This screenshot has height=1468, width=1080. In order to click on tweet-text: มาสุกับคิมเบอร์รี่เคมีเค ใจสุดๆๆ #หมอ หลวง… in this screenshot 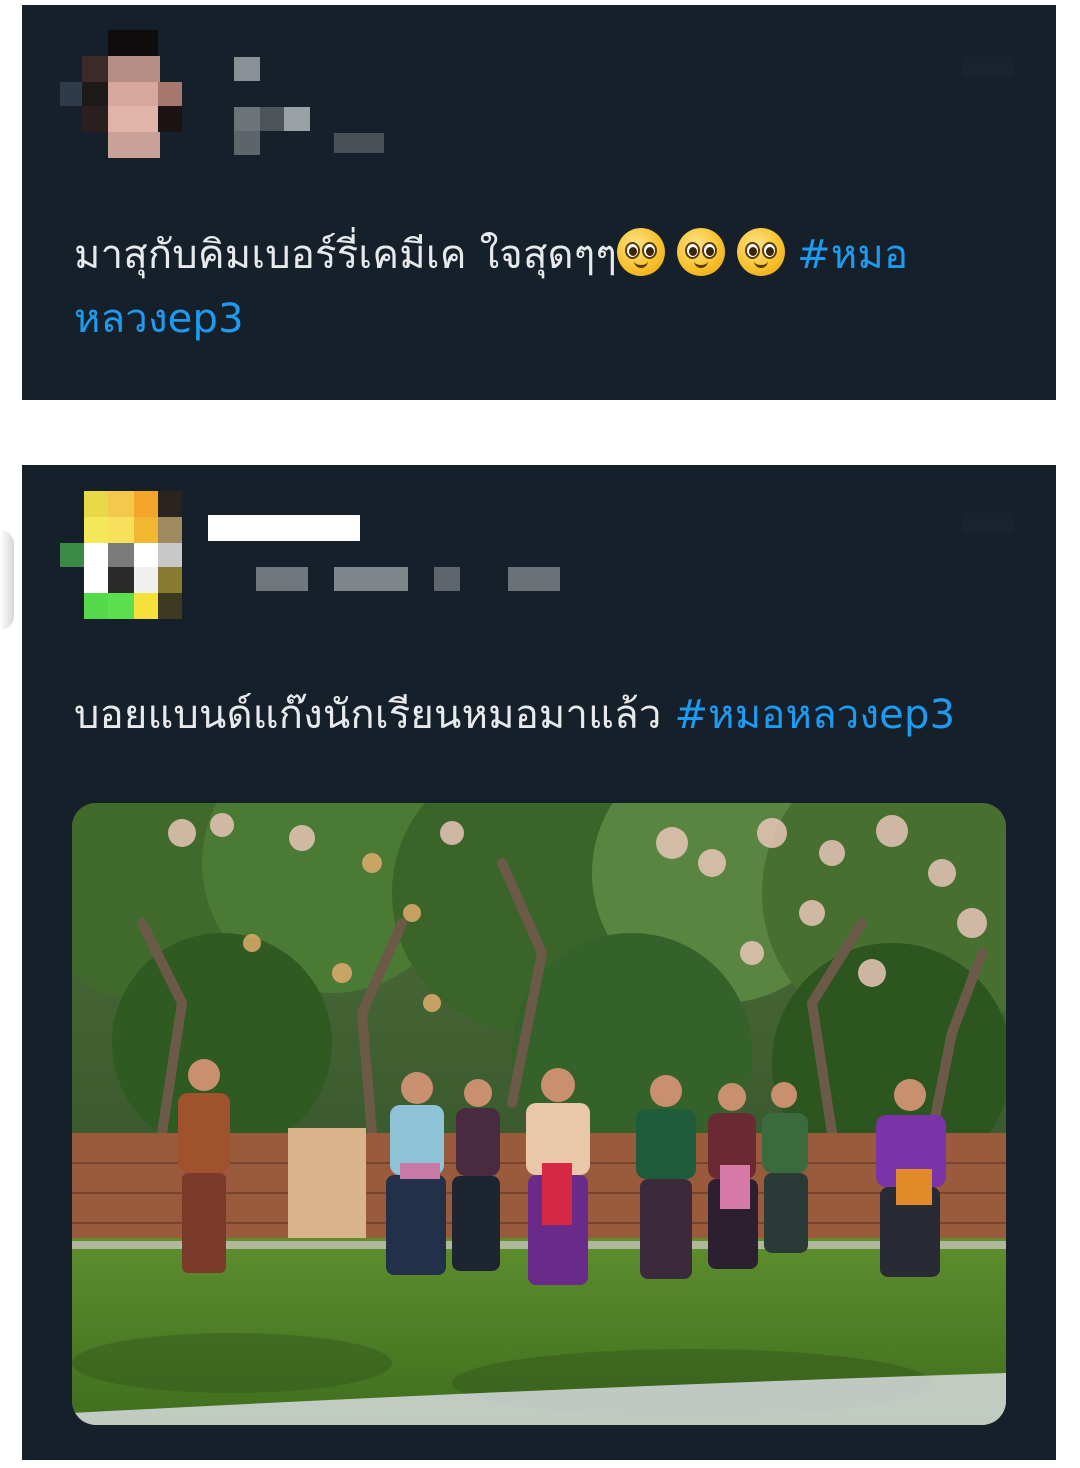, I will do `click(534, 287)`.